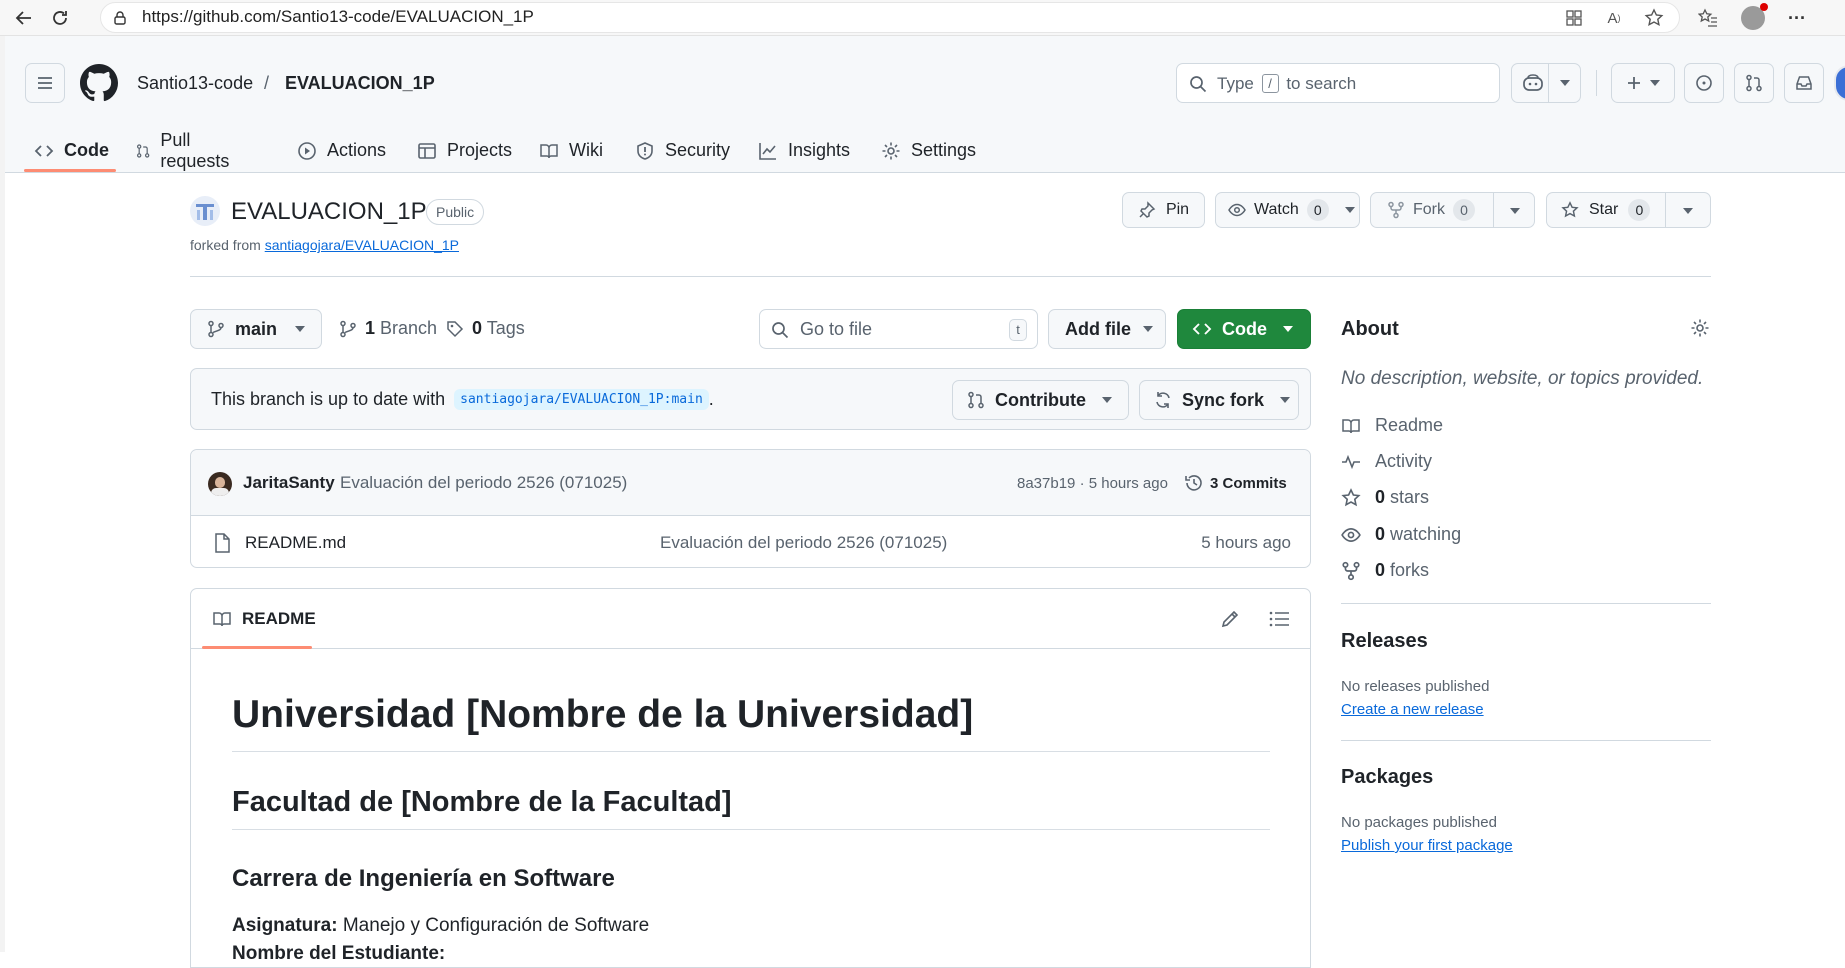  I want to click on tab-settings: Settings, so click(928, 150).